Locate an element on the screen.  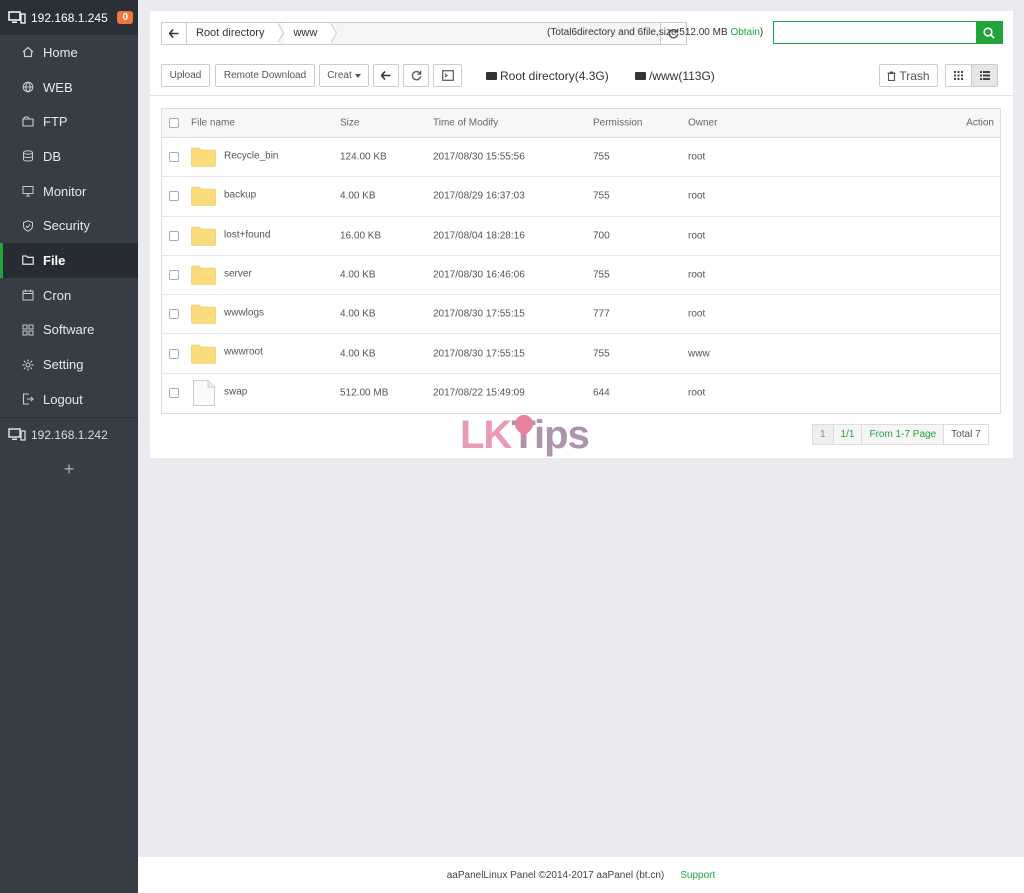
sidebar-item-setting: Setting is located at coordinates (69, 364).